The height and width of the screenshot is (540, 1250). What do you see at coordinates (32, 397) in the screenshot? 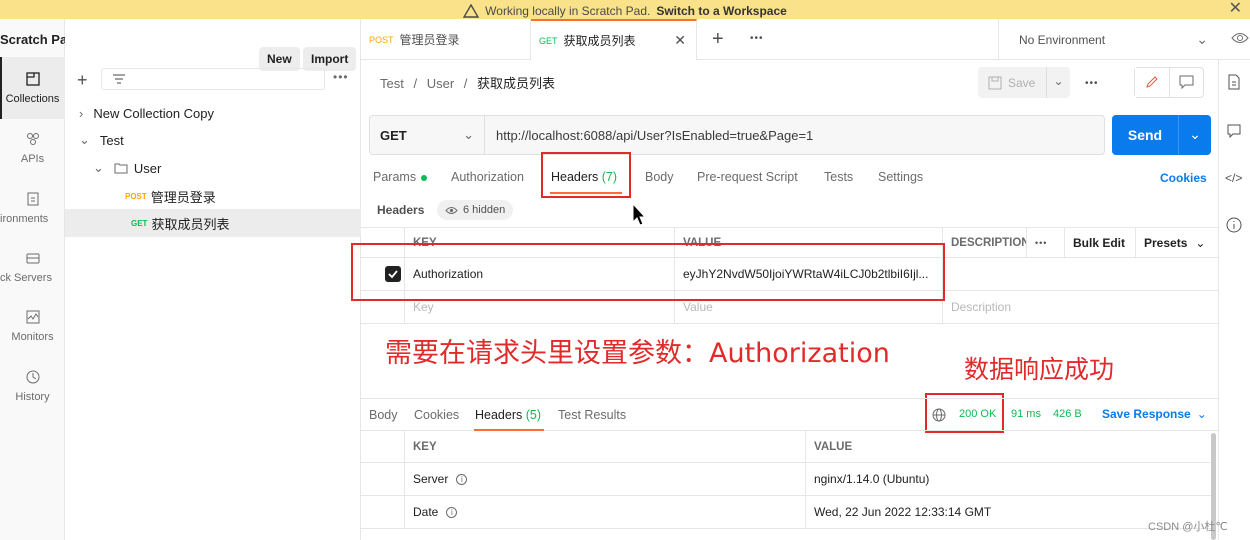
I see `nav-label: History` at bounding box center [32, 397].